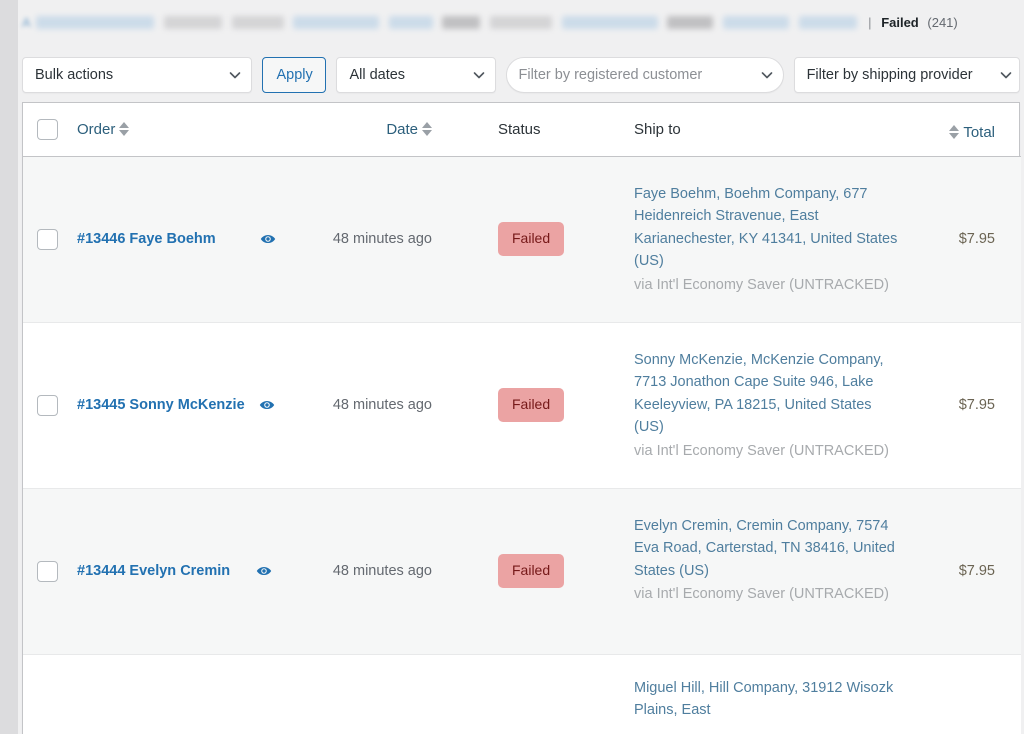 The width and height of the screenshot is (1024, 734). What do you see at coordinates (161, 405) in the screenshot?
I see `order-link: #13445 Sonny McKenzie` at bounding box center [161, 405].